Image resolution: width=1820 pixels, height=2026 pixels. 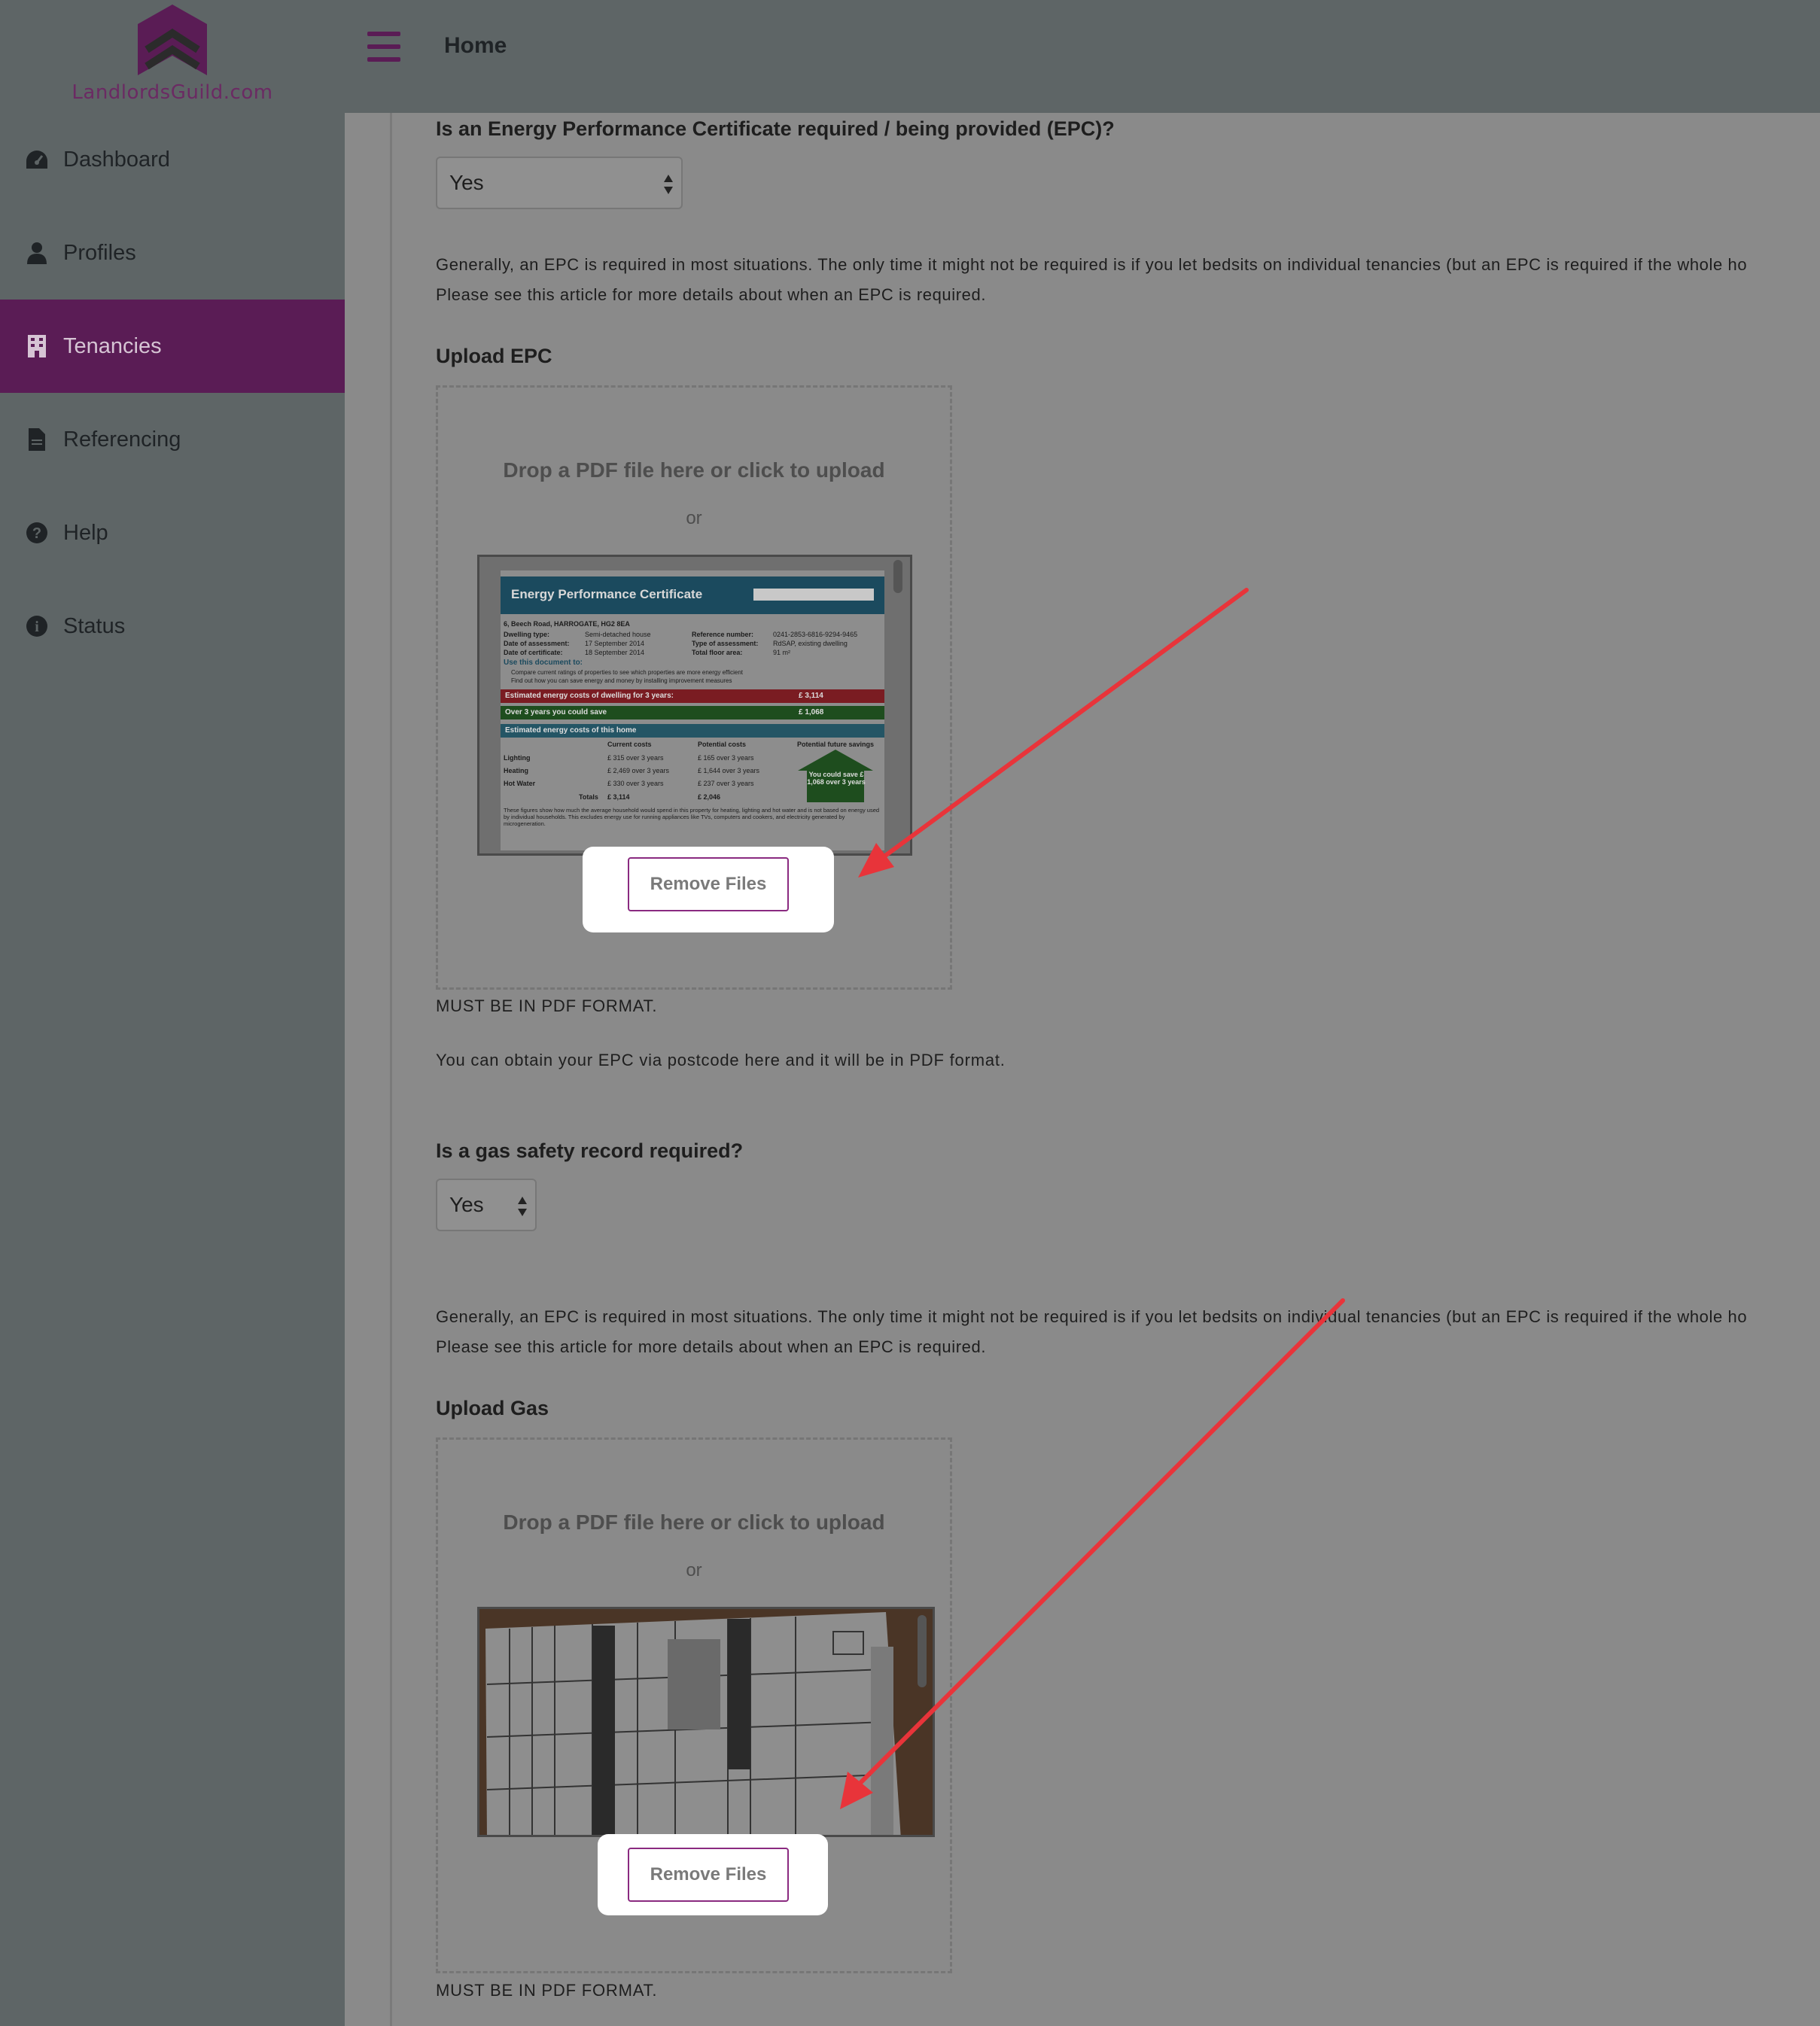 What do you see at coordinates (1100, 1542) in the screenshot?
I see `arrow-line-gas` at bounding box center [1100, 1542].